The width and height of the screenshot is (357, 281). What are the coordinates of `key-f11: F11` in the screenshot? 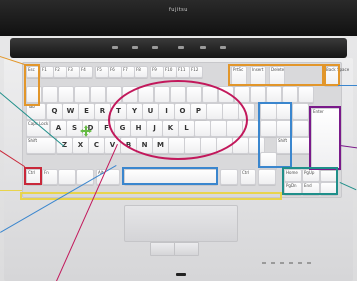 It's located at (183, 72).